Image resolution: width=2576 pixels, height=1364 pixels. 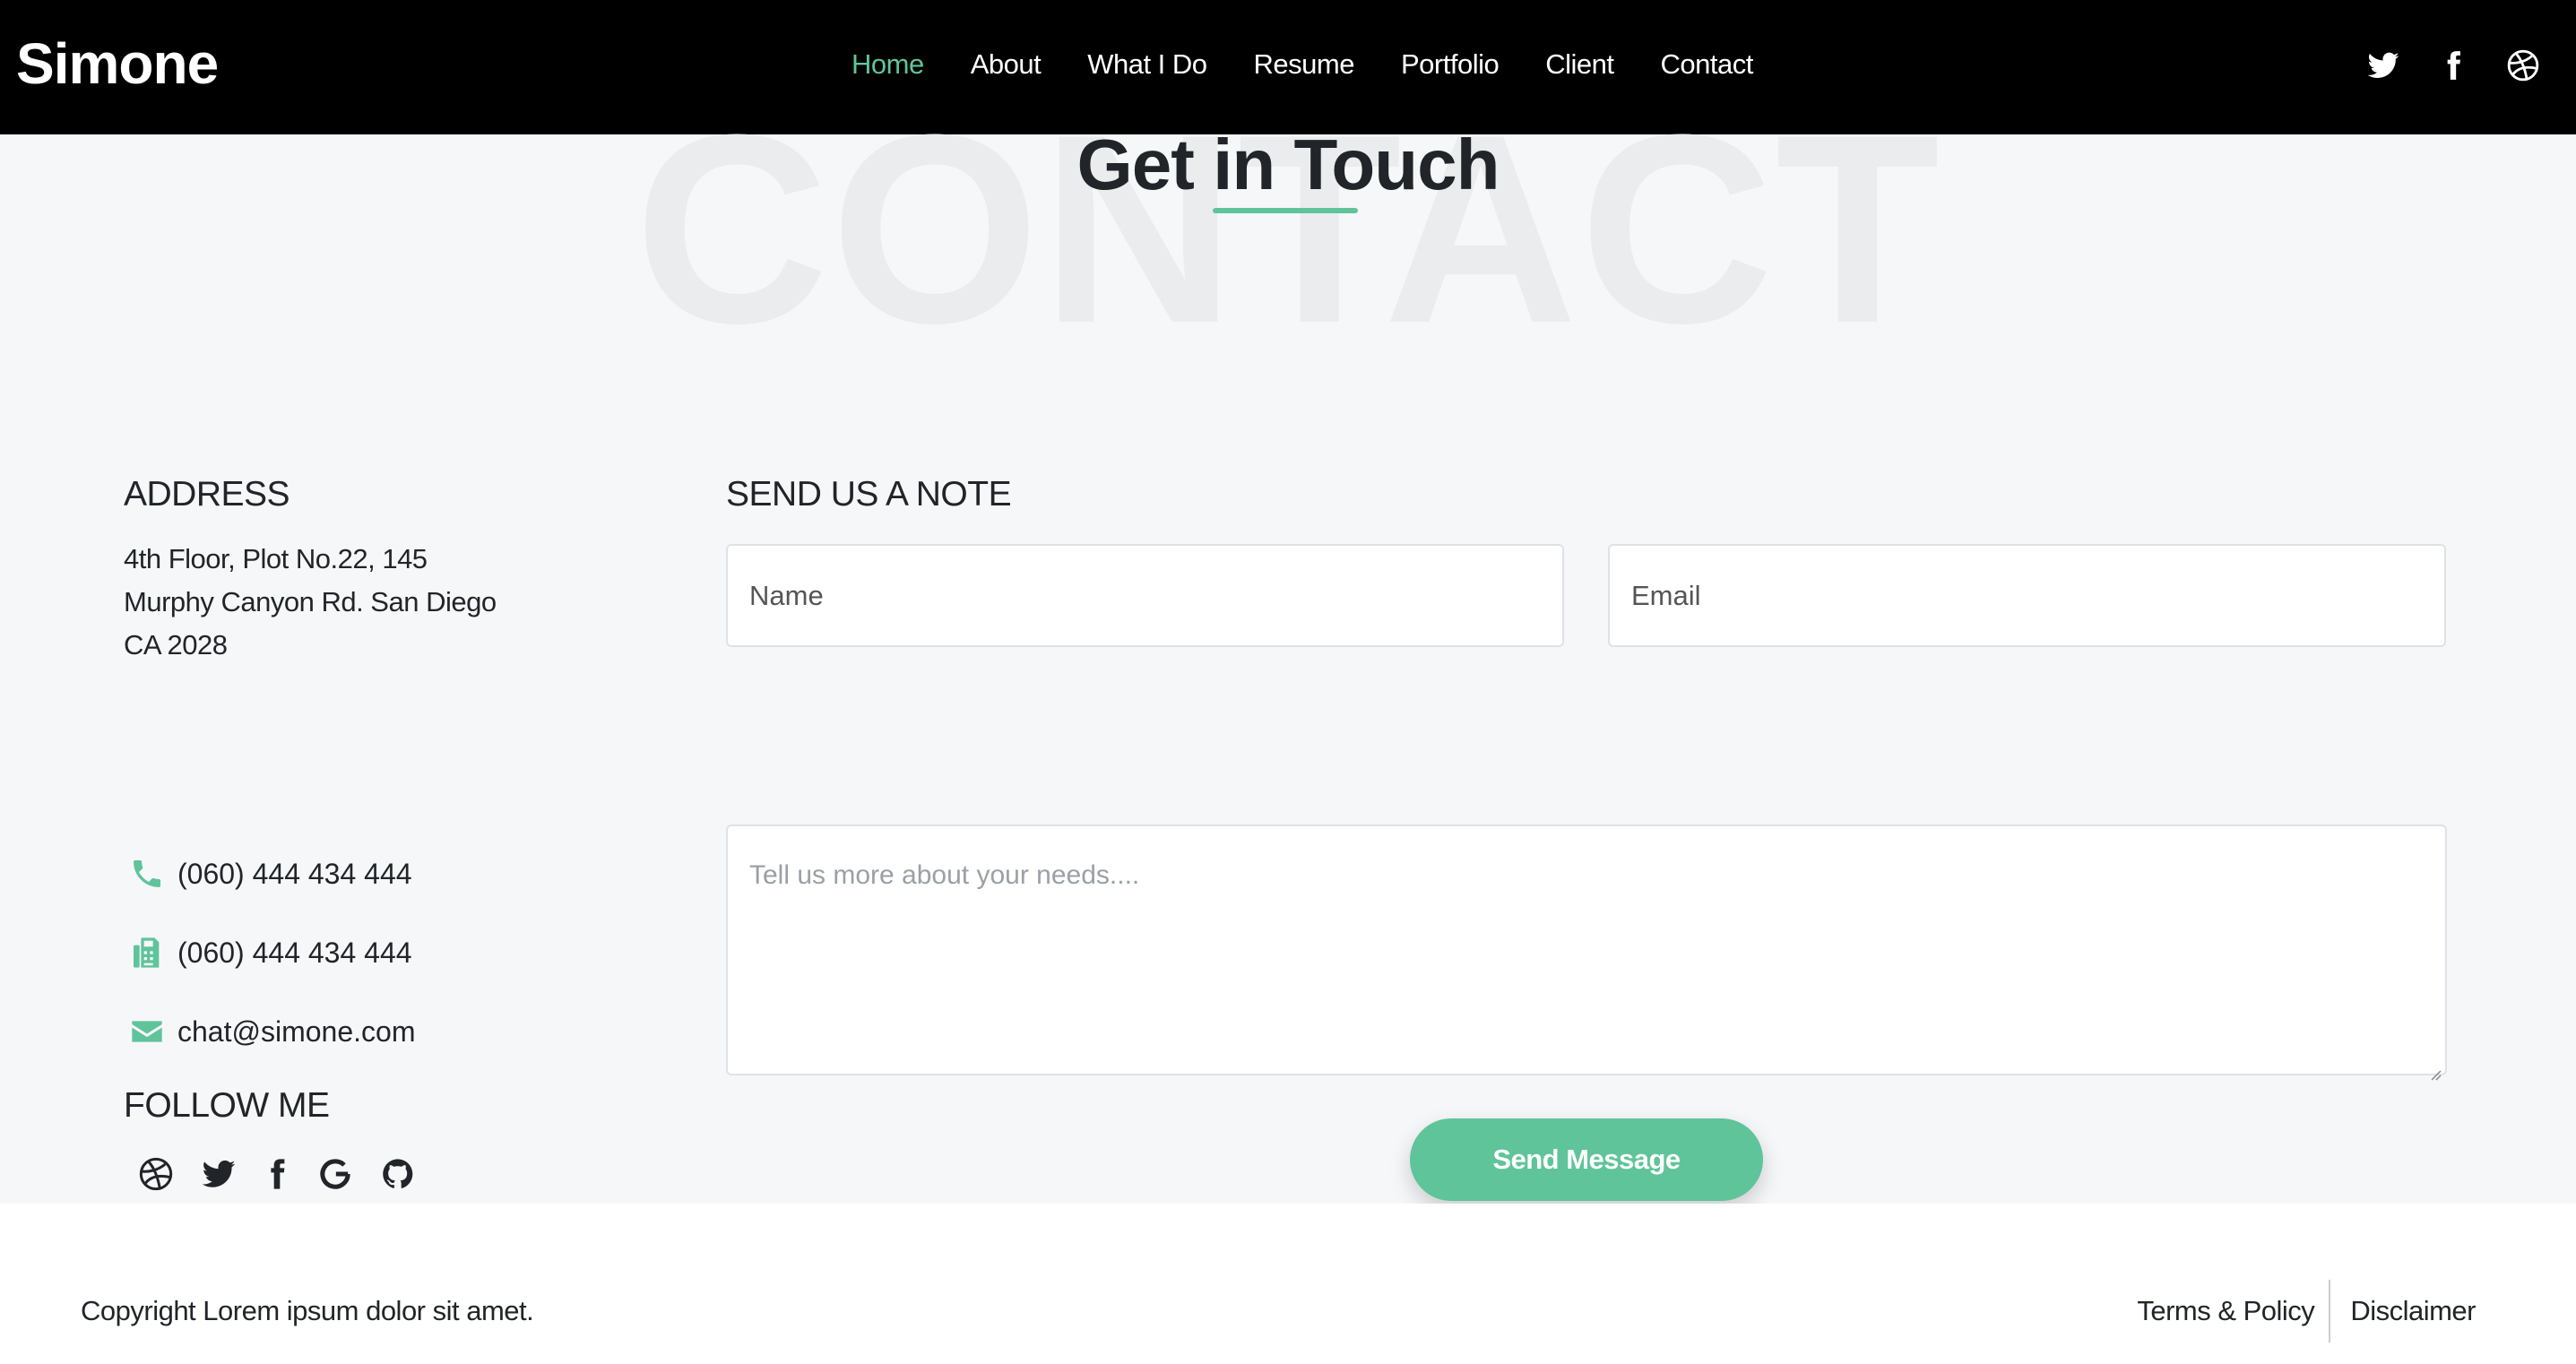 I want to click on fax-number: (060) 444 434 444, so click(x=294, y=952).